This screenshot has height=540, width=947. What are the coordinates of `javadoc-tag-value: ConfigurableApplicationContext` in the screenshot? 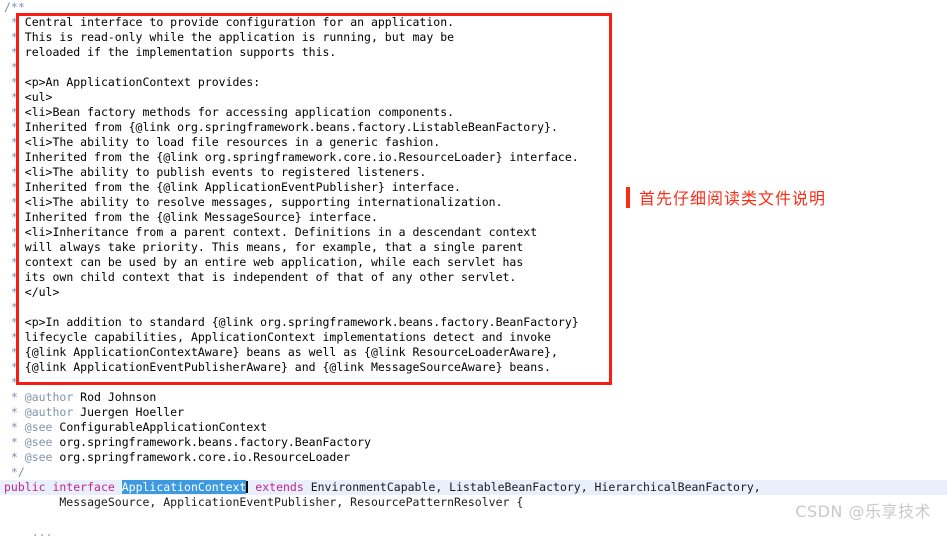 It's located at (160, 427).